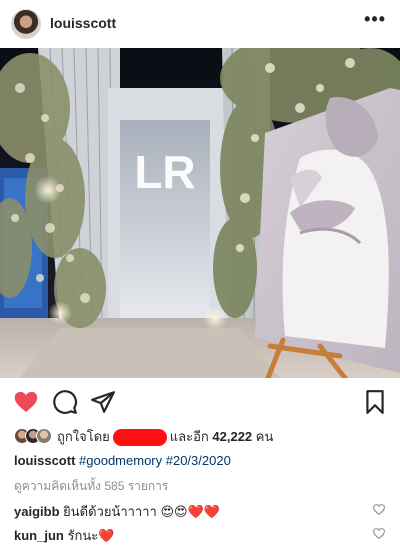 The height and width of the screenshot is (547, 400). I want to click on likes-suffix: และอีก, so click(189, 436).